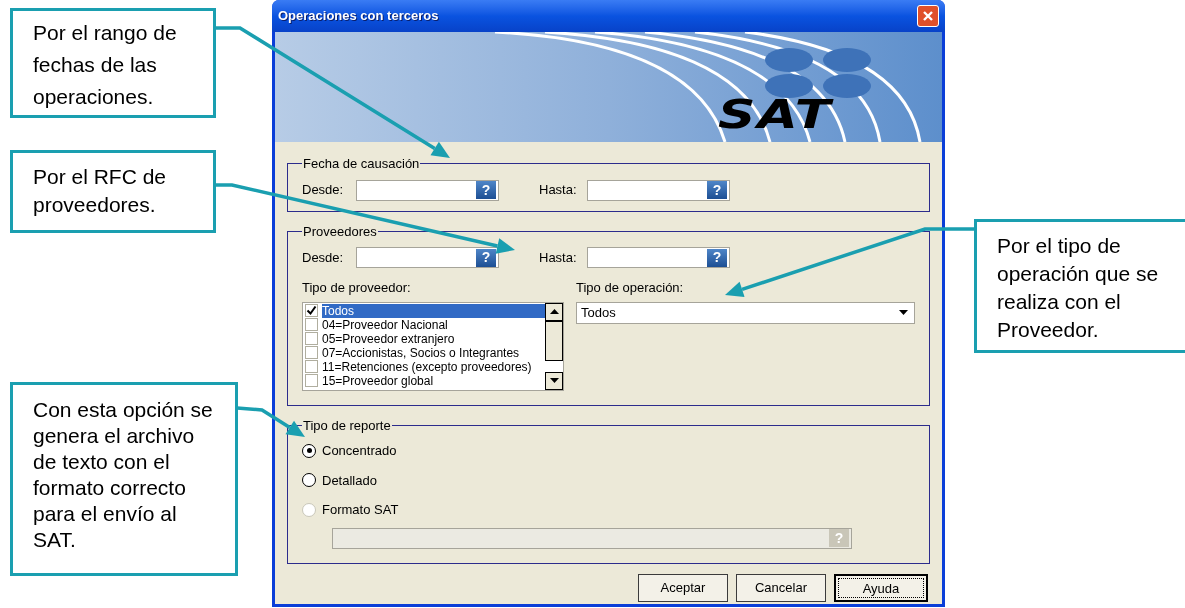  Describe the element at coordinates (630, 288) in the screenshot. I see `field-label: Tipo de operación:` at that location.